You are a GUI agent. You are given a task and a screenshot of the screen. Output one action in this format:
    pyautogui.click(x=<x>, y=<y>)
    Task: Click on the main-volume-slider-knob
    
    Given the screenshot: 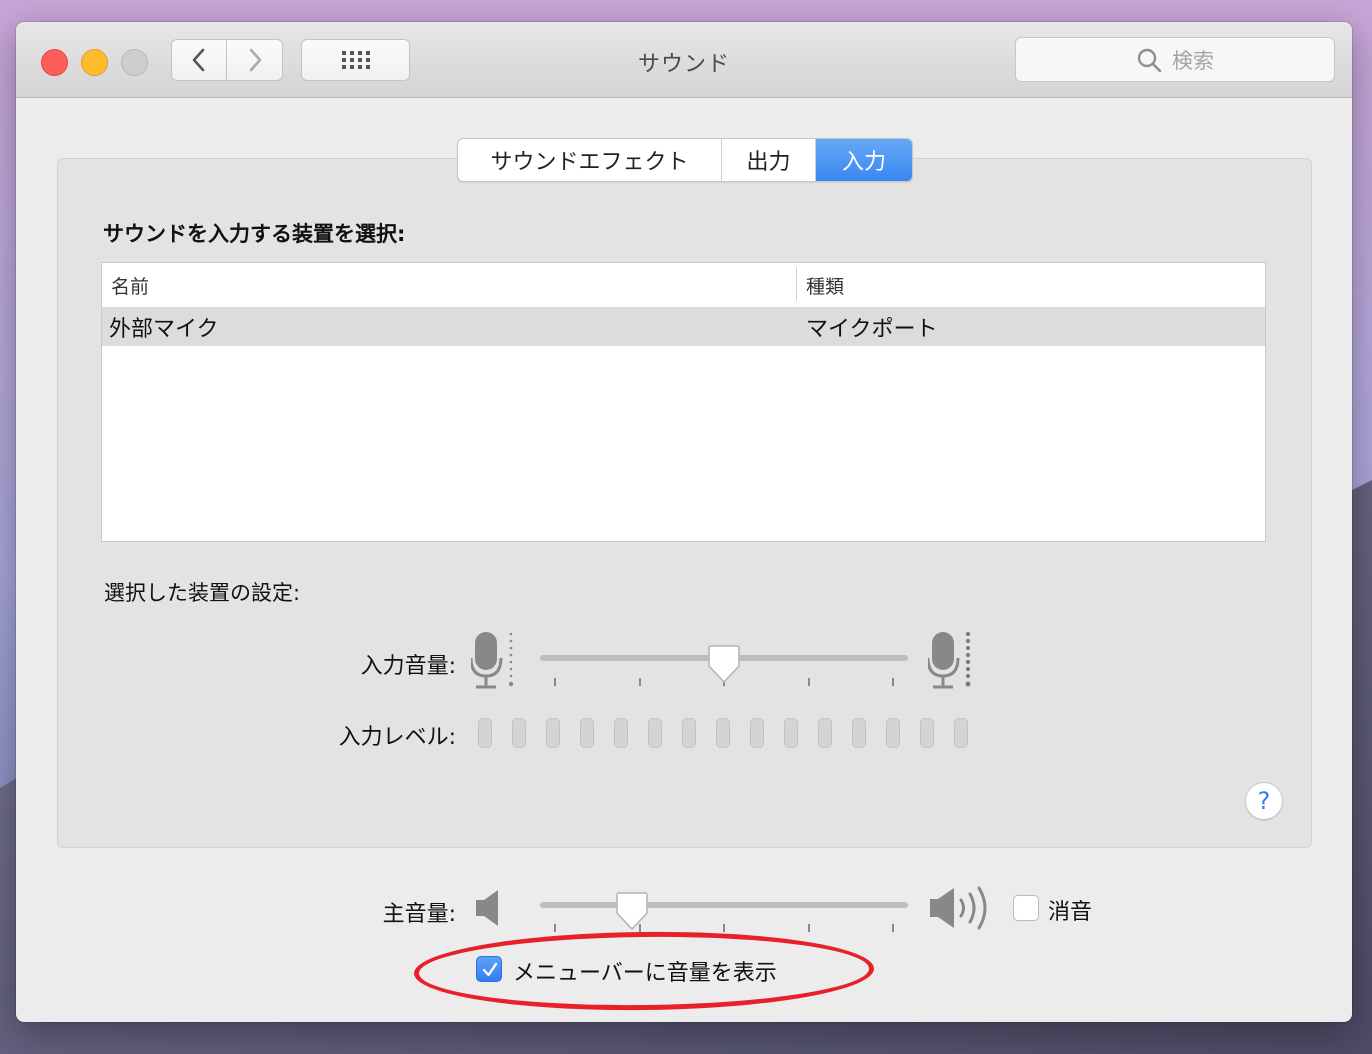 What is the action you would take?
    pyautogui.click(x=632, y=911)
    